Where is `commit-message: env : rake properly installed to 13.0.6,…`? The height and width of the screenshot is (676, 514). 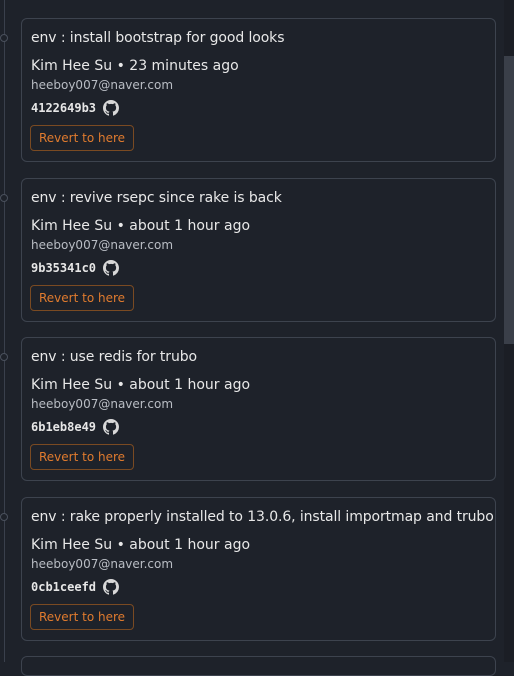
commit-message: env : rake properly installed to 13.0.6,… is located at coordinates (262, 517).